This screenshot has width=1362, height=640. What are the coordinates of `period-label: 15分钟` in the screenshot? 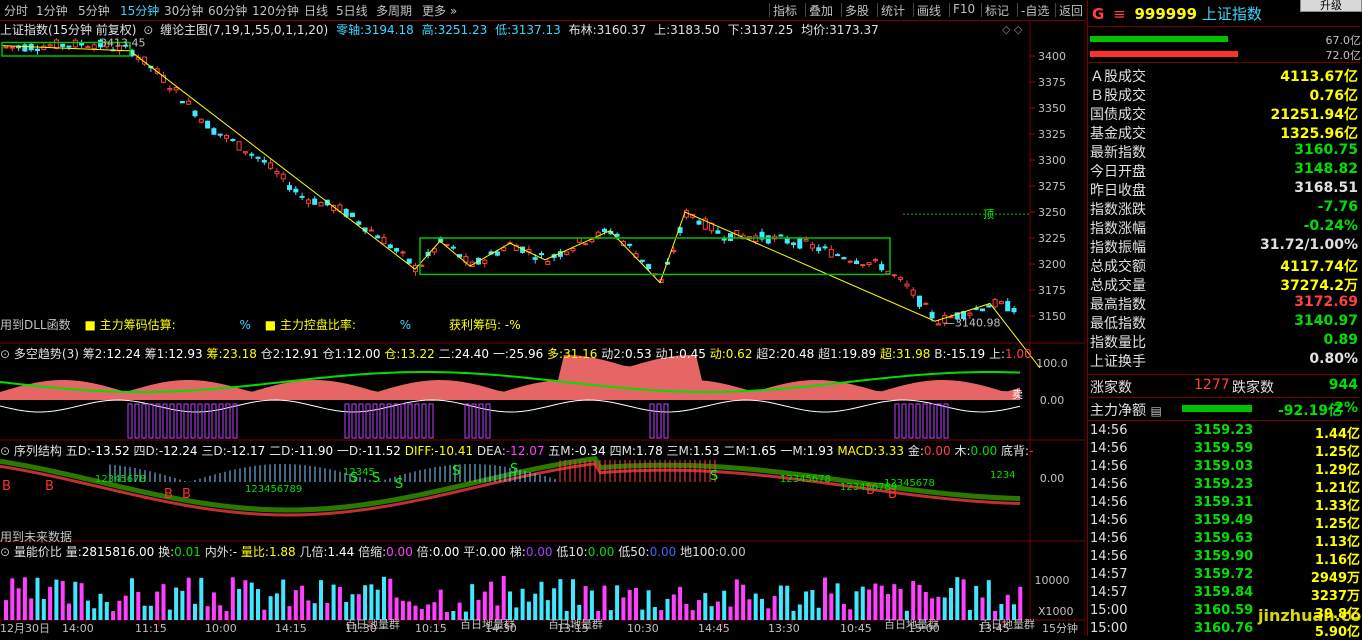 It's located at (1060, 628).